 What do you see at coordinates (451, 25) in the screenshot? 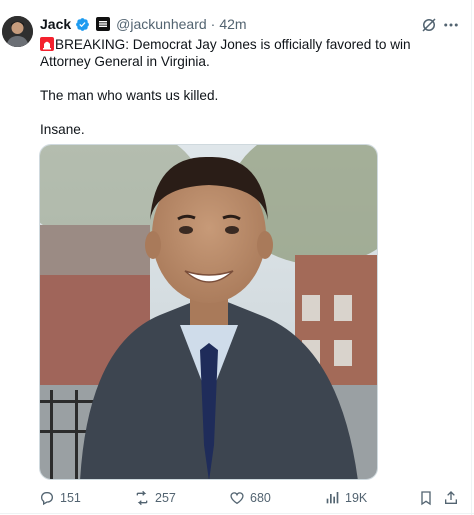
I see `more-icon` at bounding box center [451, 25].